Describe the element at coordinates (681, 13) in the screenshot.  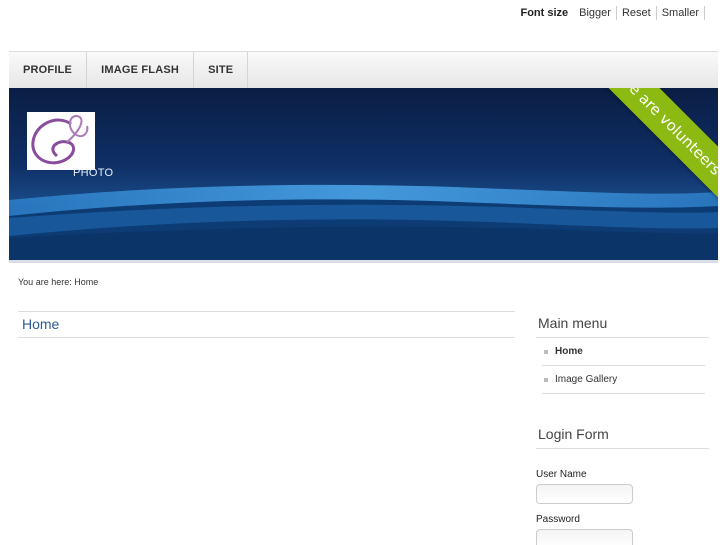
I see `font-smaller-link: Smaller` at that location.